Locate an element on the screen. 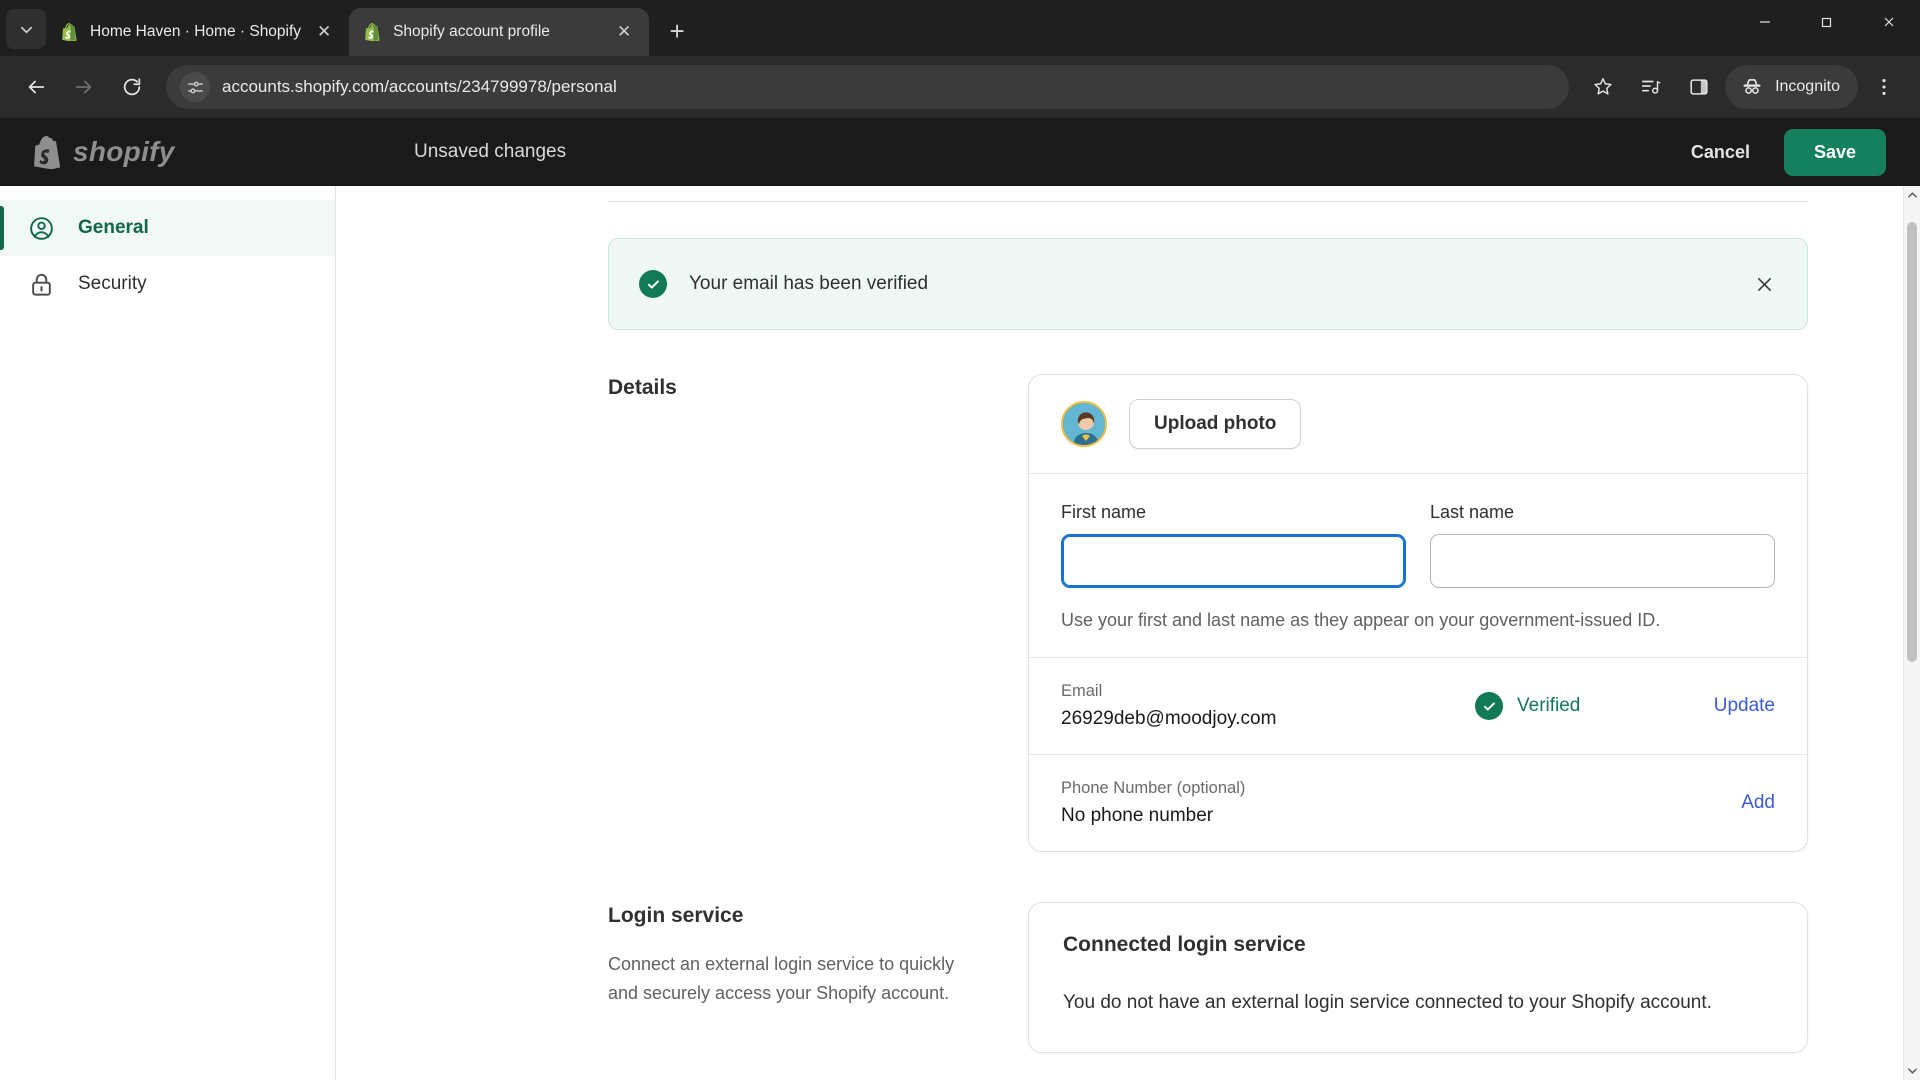 This screenshot has width=1920, height=1080. scrollbar-thumb is located at coordinates (1912, 442).